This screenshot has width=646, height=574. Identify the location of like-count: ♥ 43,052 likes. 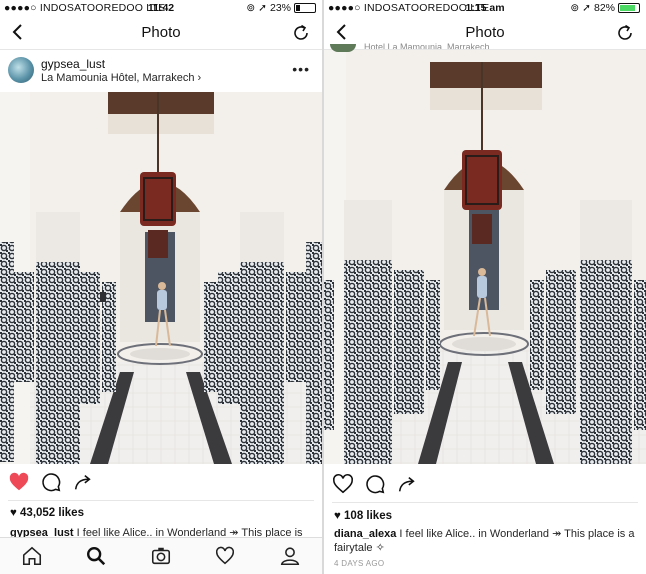
(47, 513).